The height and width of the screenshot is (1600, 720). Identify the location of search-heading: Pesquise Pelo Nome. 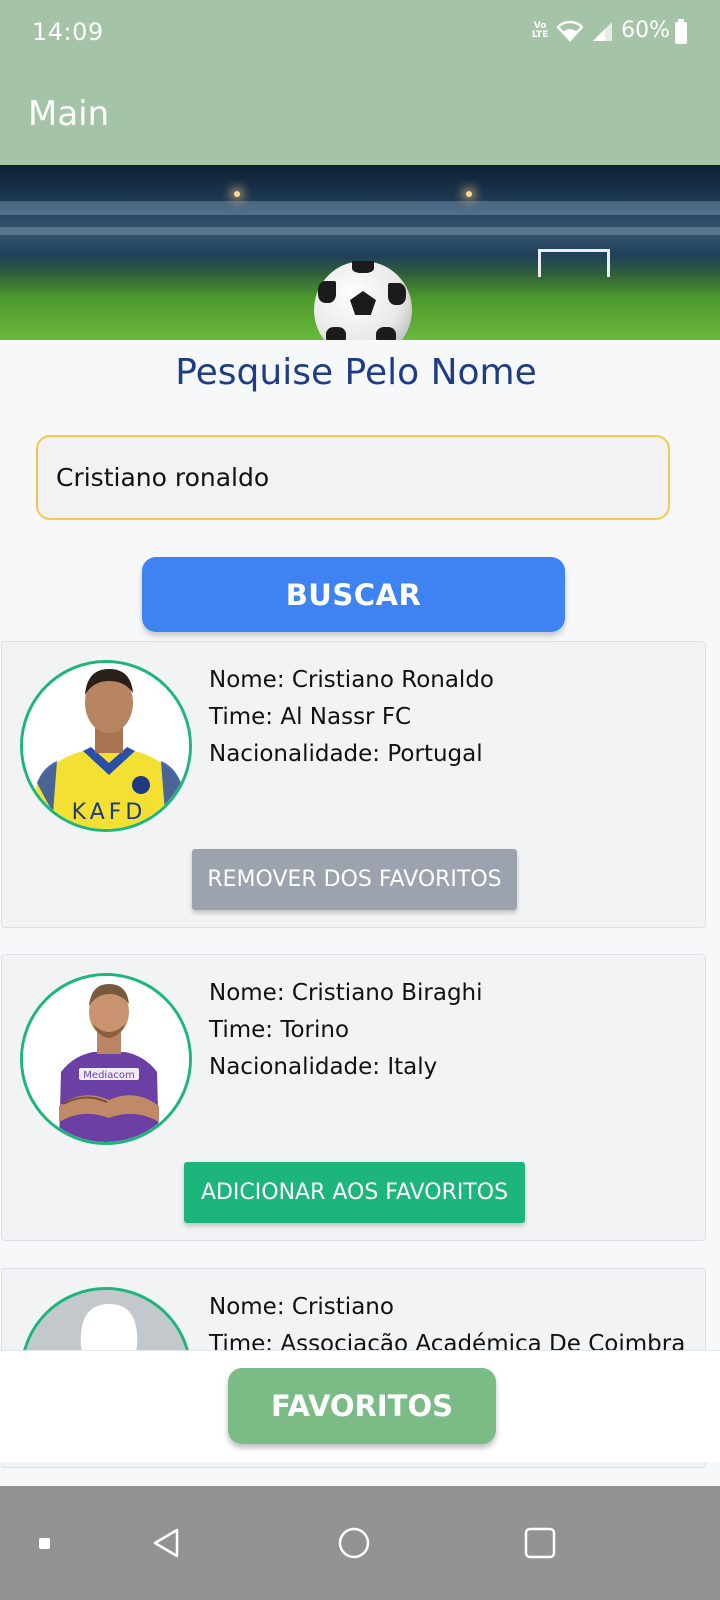
(356, 372).